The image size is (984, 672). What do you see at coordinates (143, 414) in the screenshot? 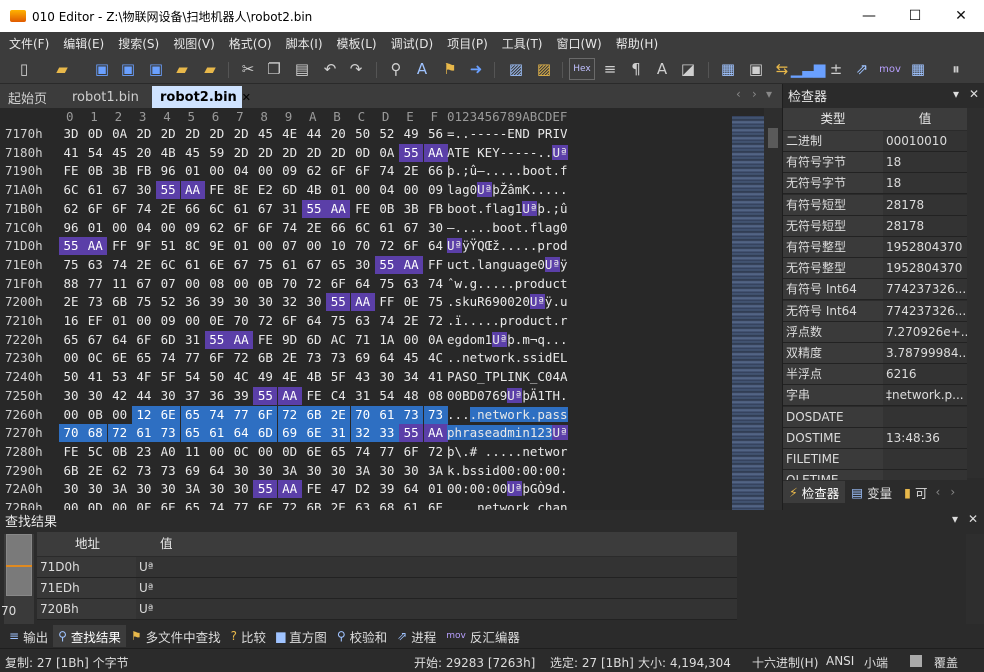
I see `hex-byte: 12` at bounding box center [143, 414].